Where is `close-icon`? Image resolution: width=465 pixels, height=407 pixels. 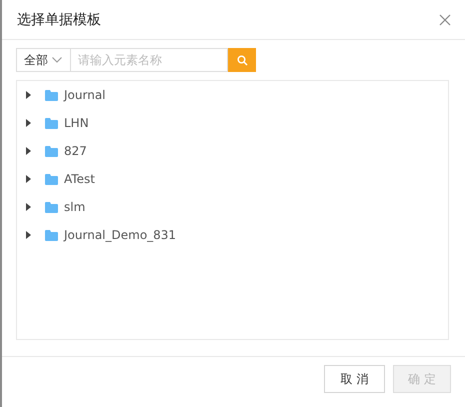 close-icon is located at coordinates (445, 20).